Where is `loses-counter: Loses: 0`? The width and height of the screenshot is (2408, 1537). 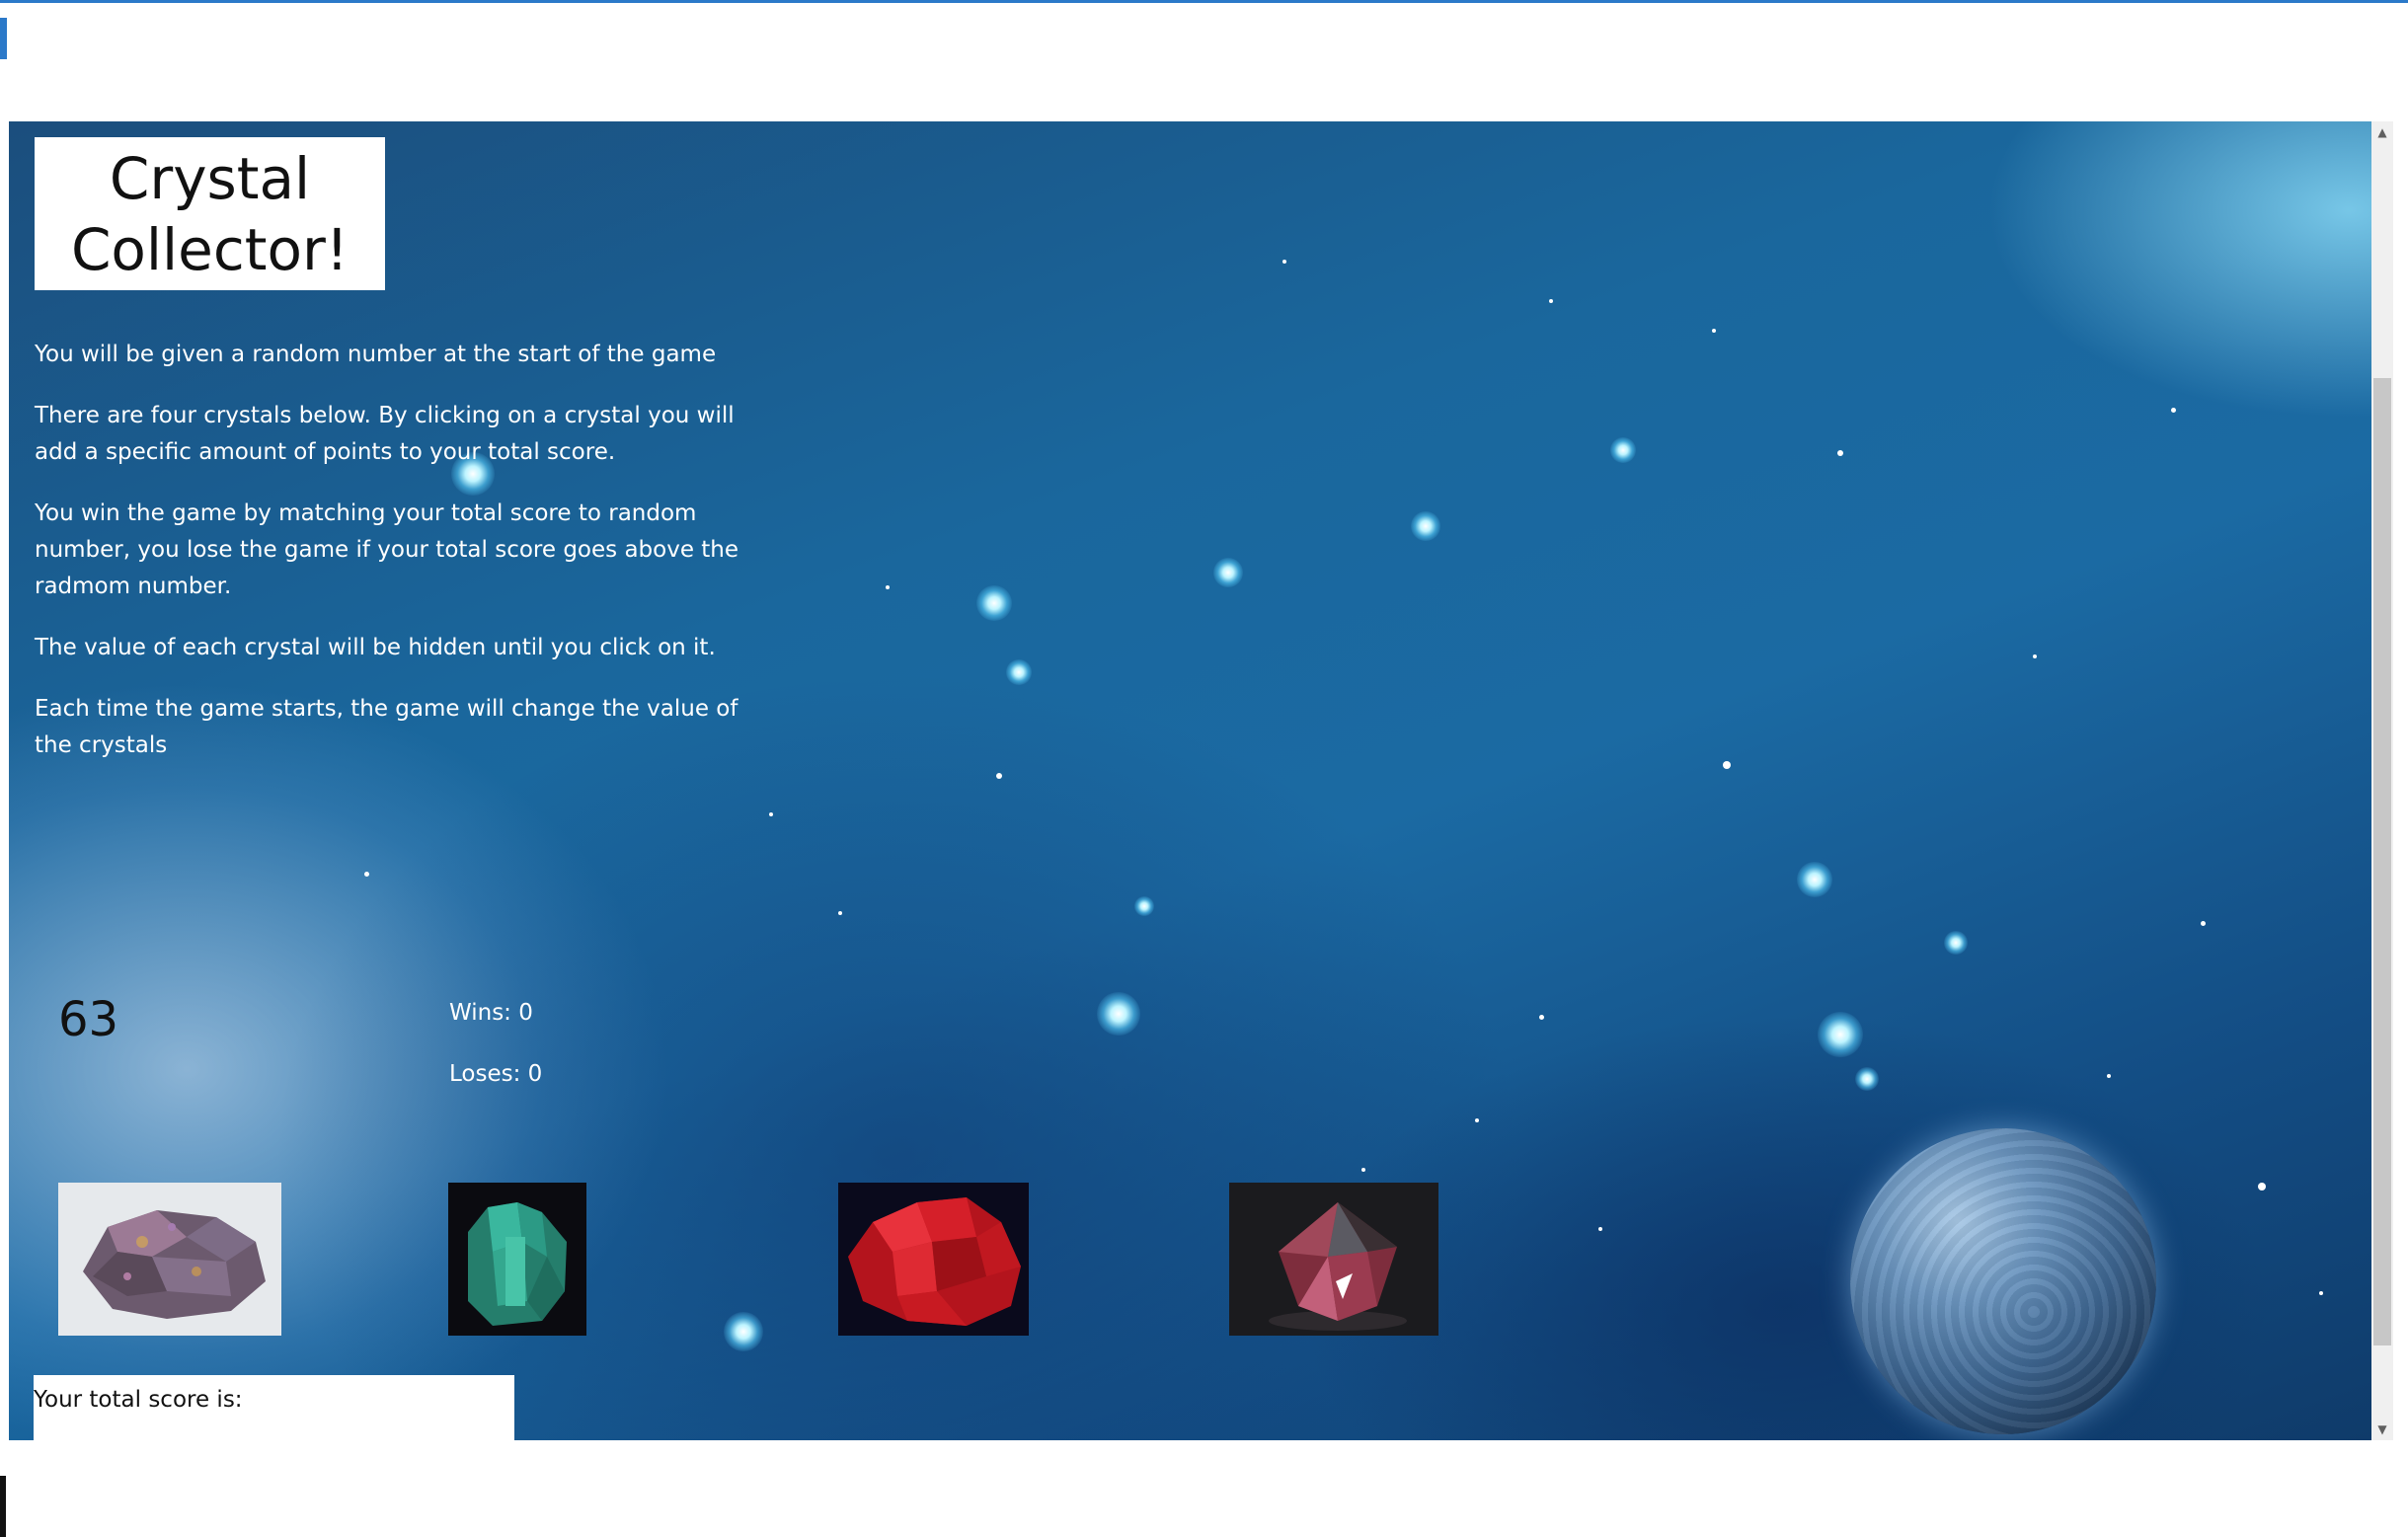 loses-counter: Loses: 0 is located at coordinates (496, 1074).